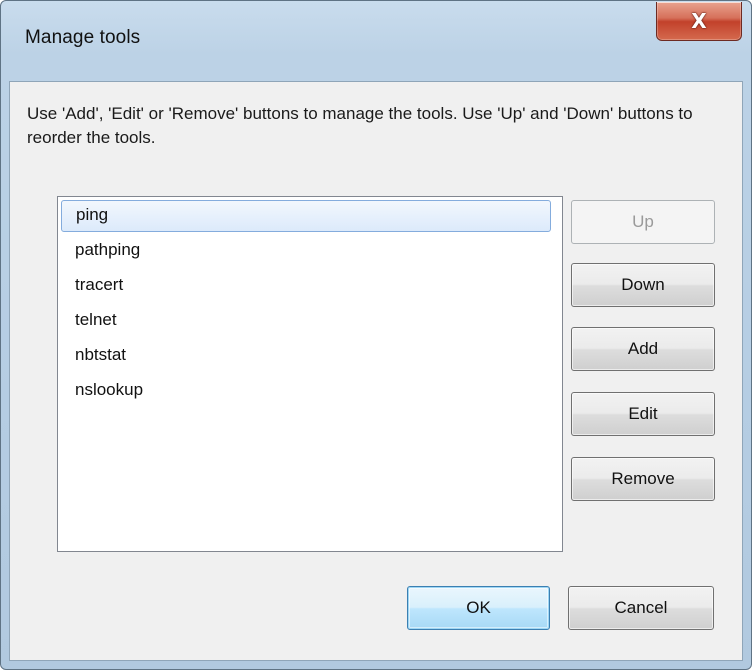 This screenshot has width=752, height=670. What do you see at coordinates (306, 286) in the screenshot?
I see `list-item-tracert: tracert` at bounding box center [306, 286].